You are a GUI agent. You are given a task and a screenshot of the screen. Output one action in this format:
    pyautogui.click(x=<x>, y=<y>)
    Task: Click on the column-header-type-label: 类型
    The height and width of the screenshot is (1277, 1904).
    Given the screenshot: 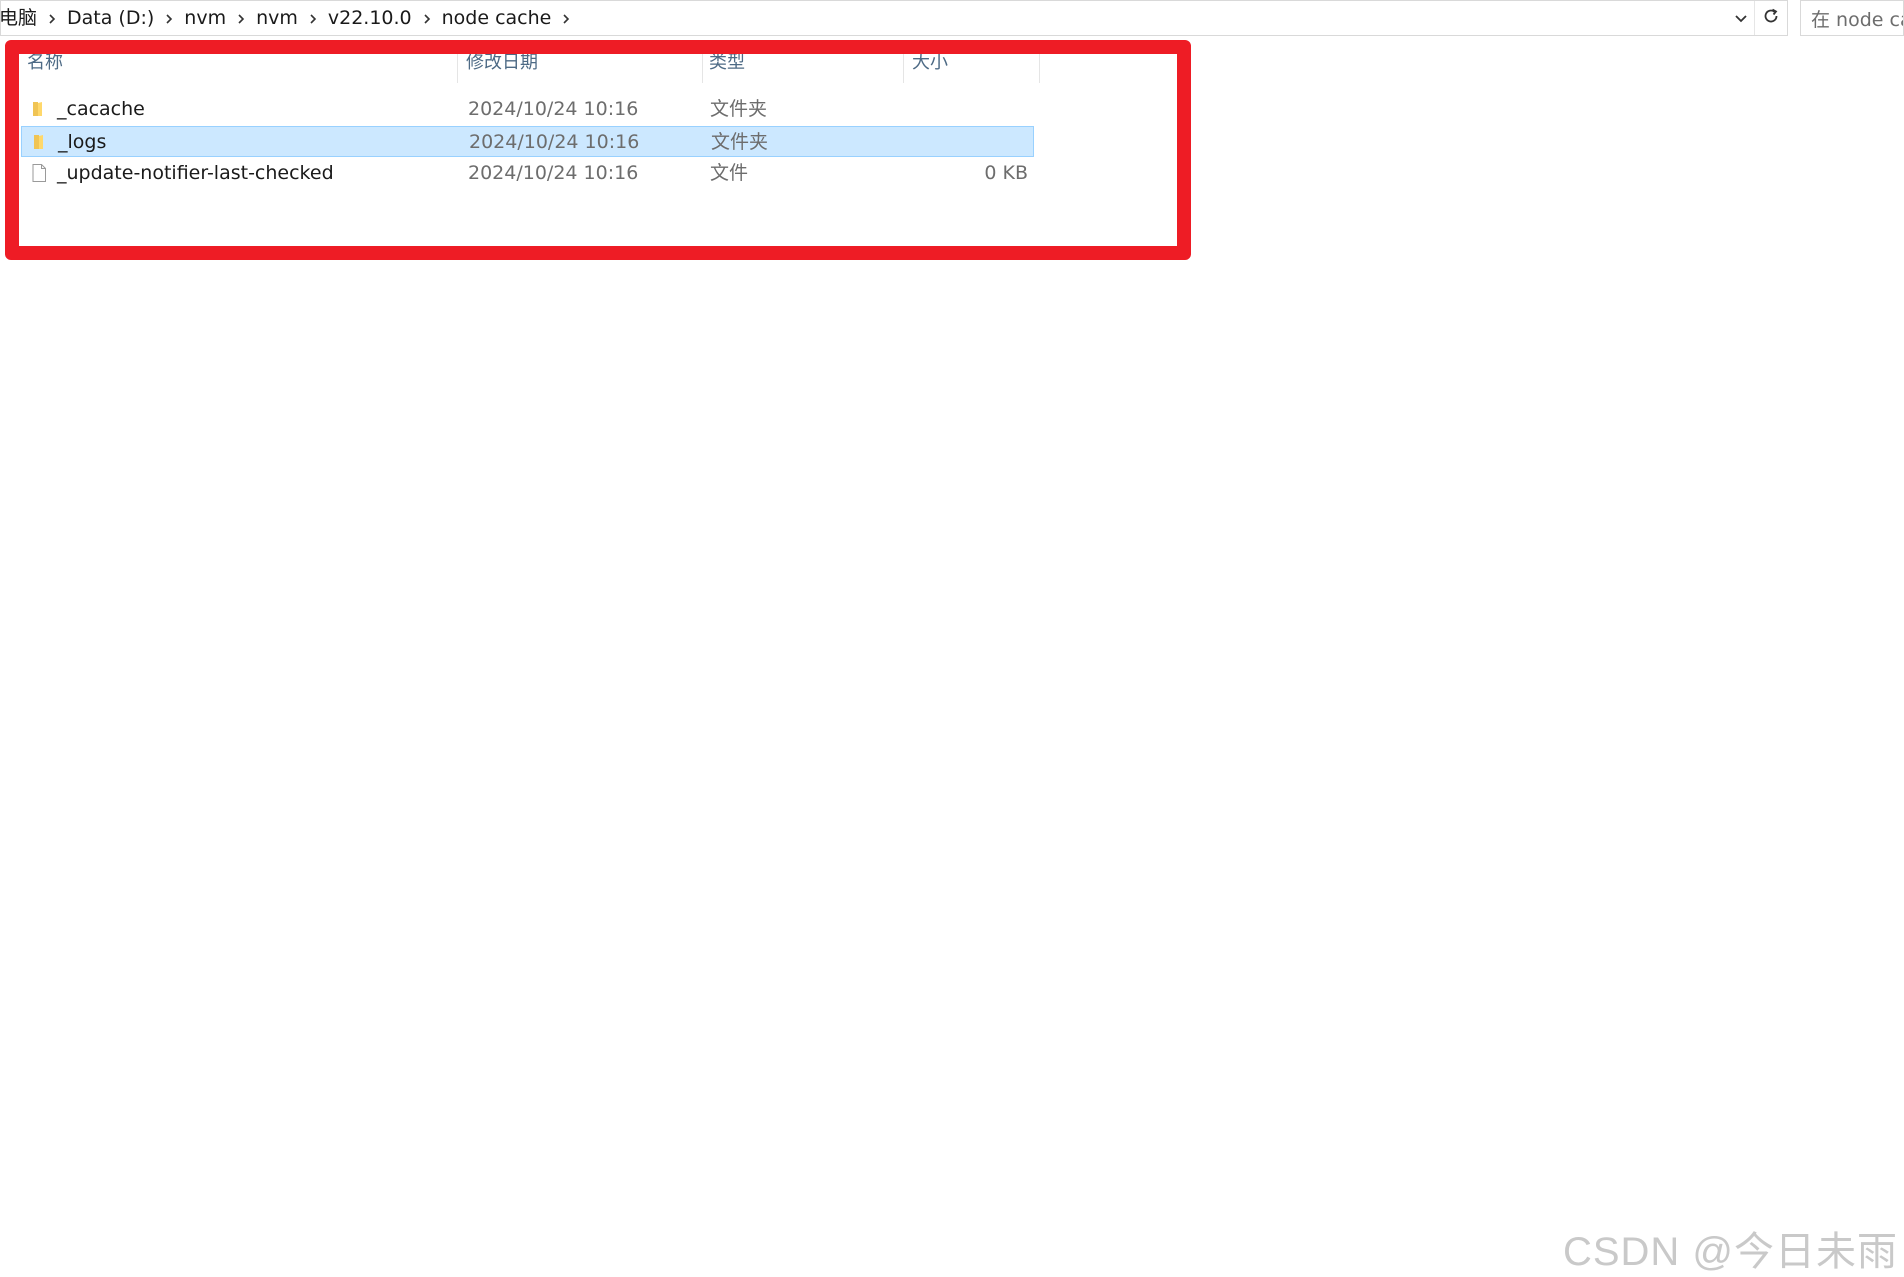 What is the action you would take?
    pyautogui.click(x=727, y=62)
    